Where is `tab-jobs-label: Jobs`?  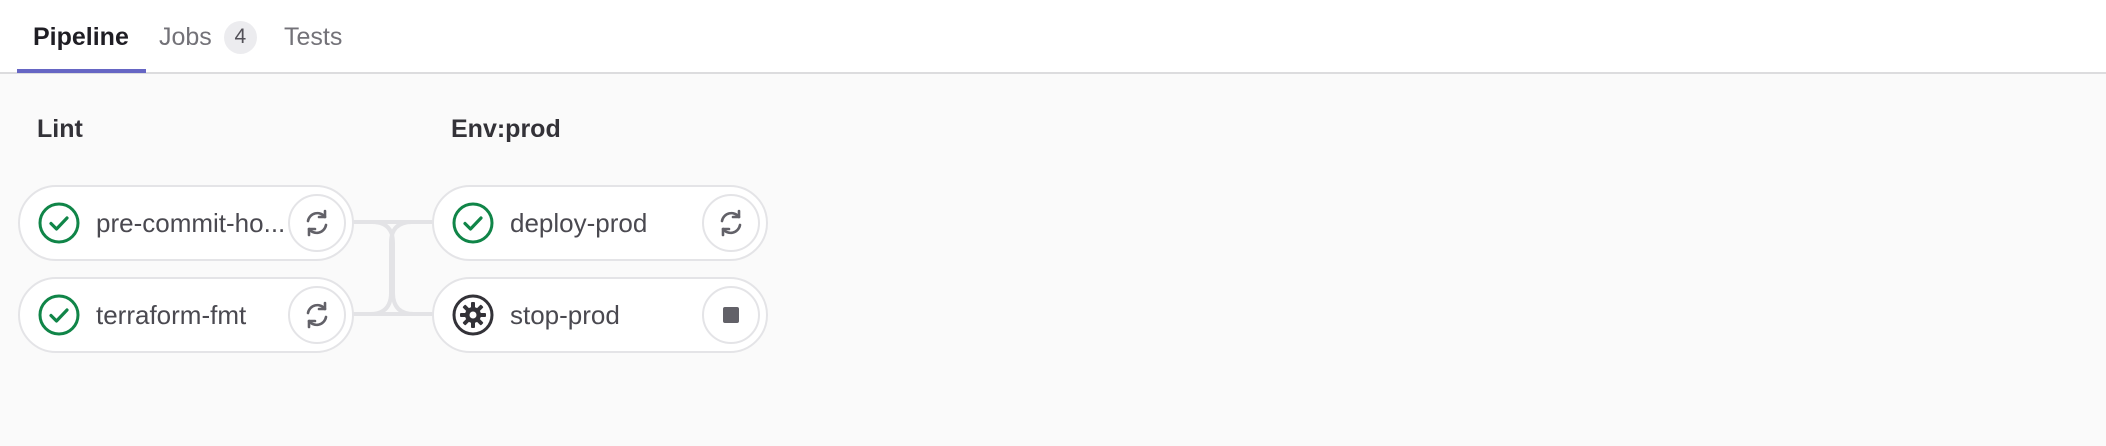 tab-jobs-label: Jobs is located at coordinates (185, 36).